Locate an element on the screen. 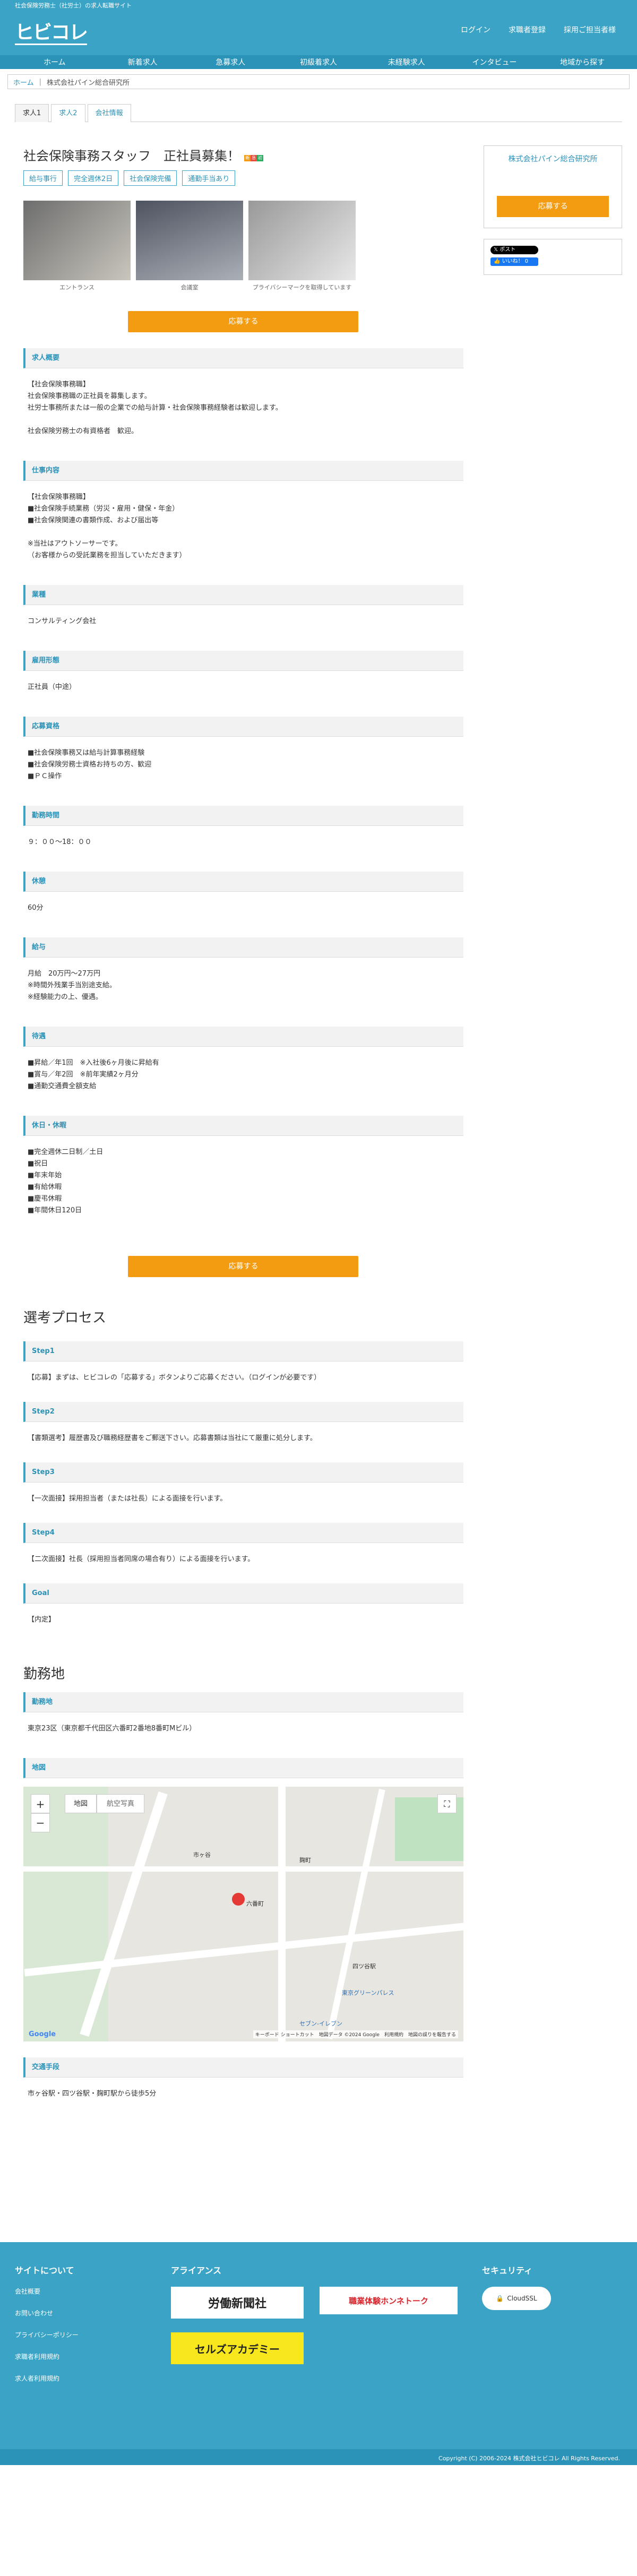 This screenshot has height=2576, width=637. photo-privacy-mark: プライバシーマークを取得しています is located at coordinates (302, 246).